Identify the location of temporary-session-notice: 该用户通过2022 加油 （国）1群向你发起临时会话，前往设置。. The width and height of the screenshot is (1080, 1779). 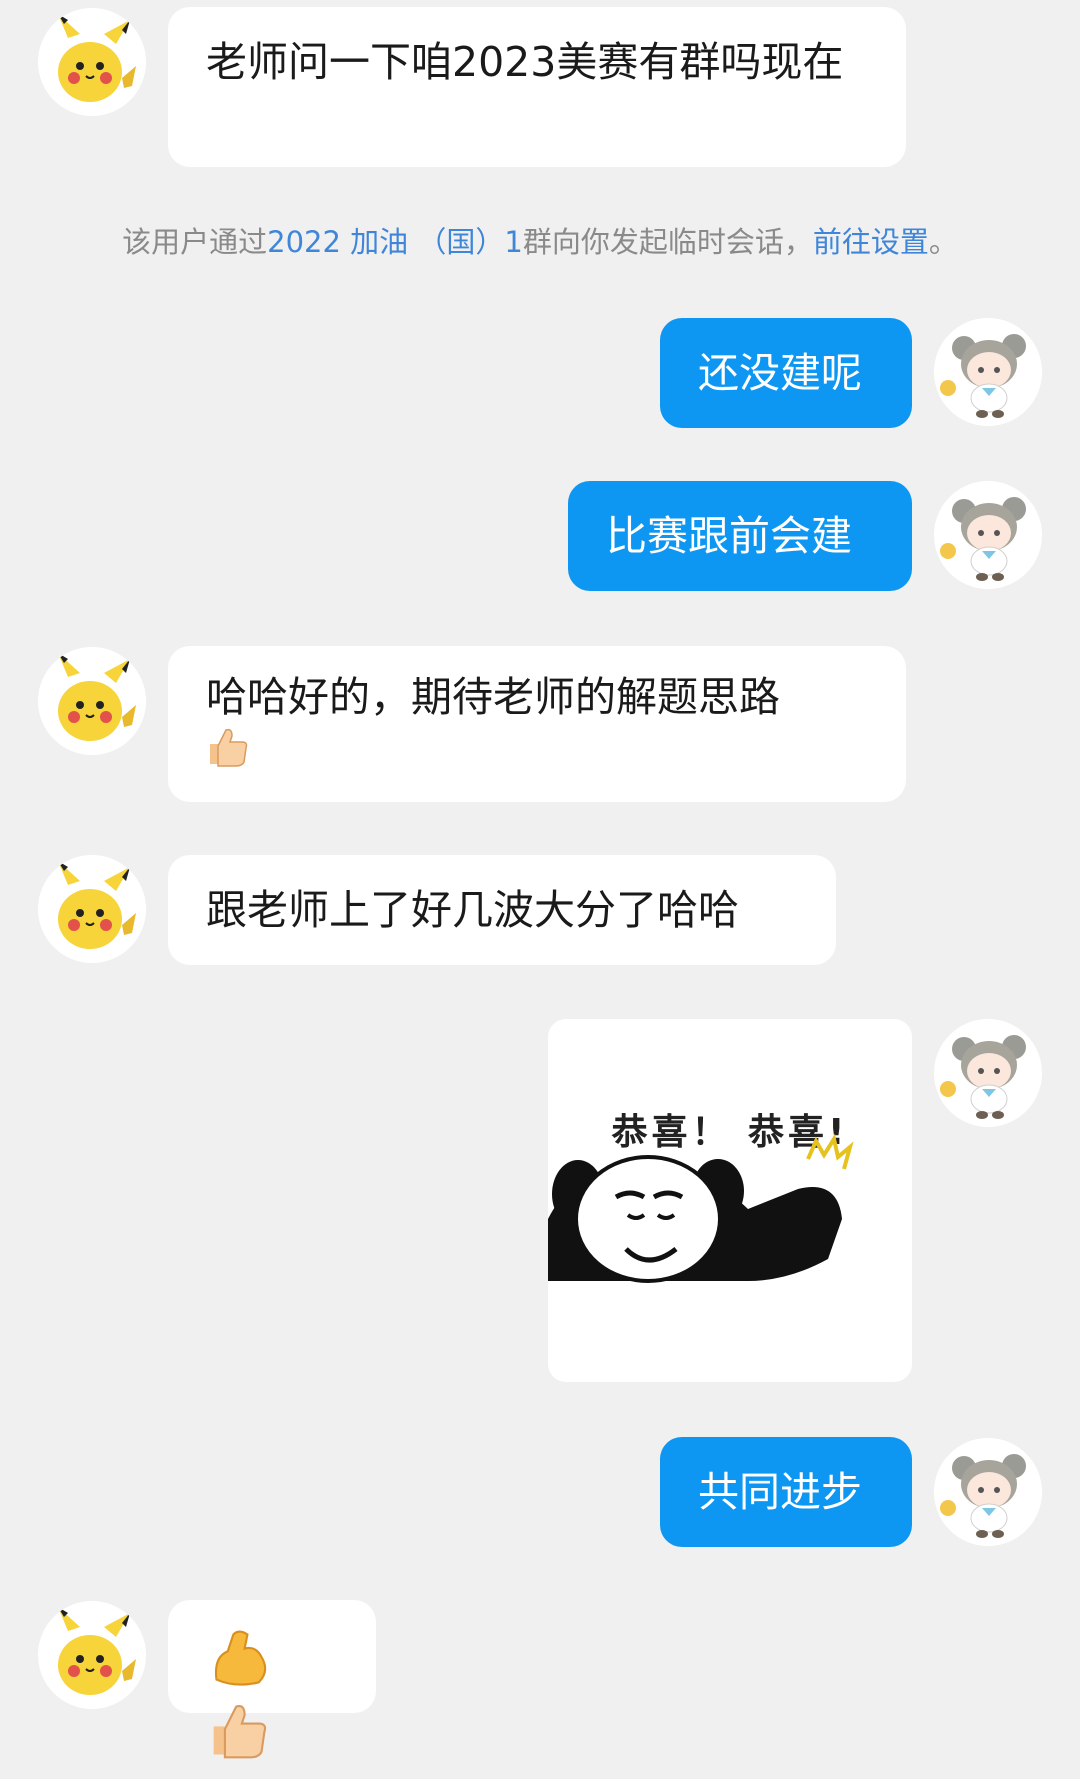
(540, 242).